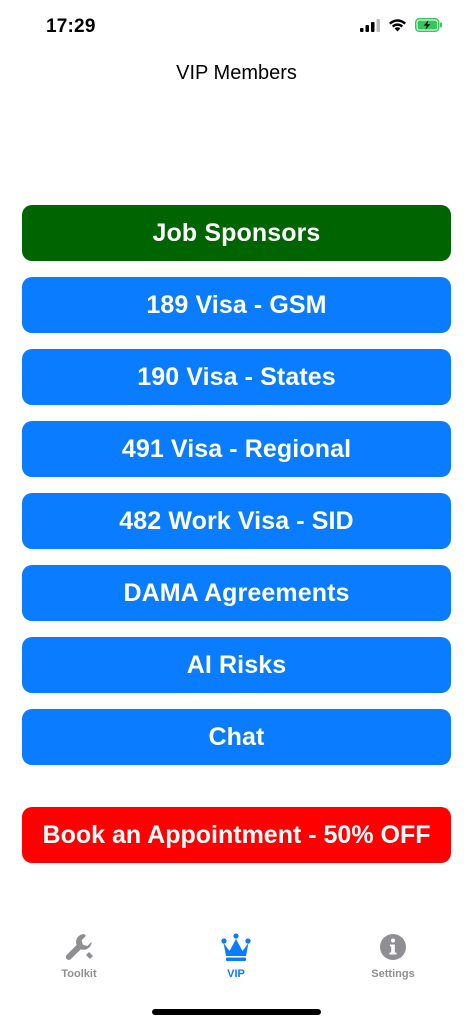 This screenshot has width=473, height=1024. What do you see at coordinates (79, 947) in the screenshot?
I see `wrench-icon` at bounding box center [79, 947].